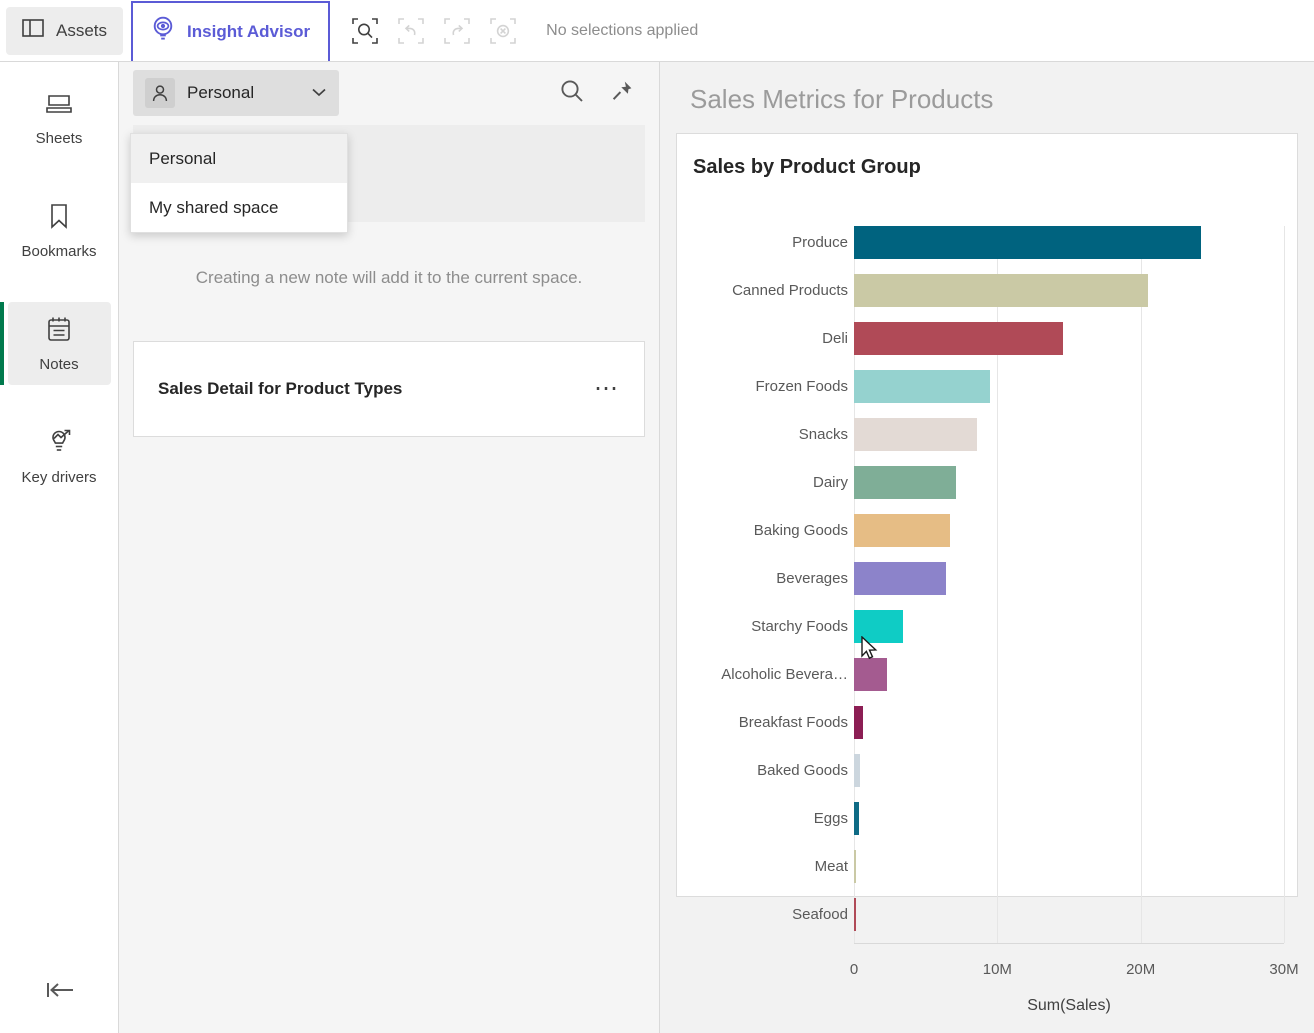  I want to click on bar-row: Baking Goods, so click(852, 530).